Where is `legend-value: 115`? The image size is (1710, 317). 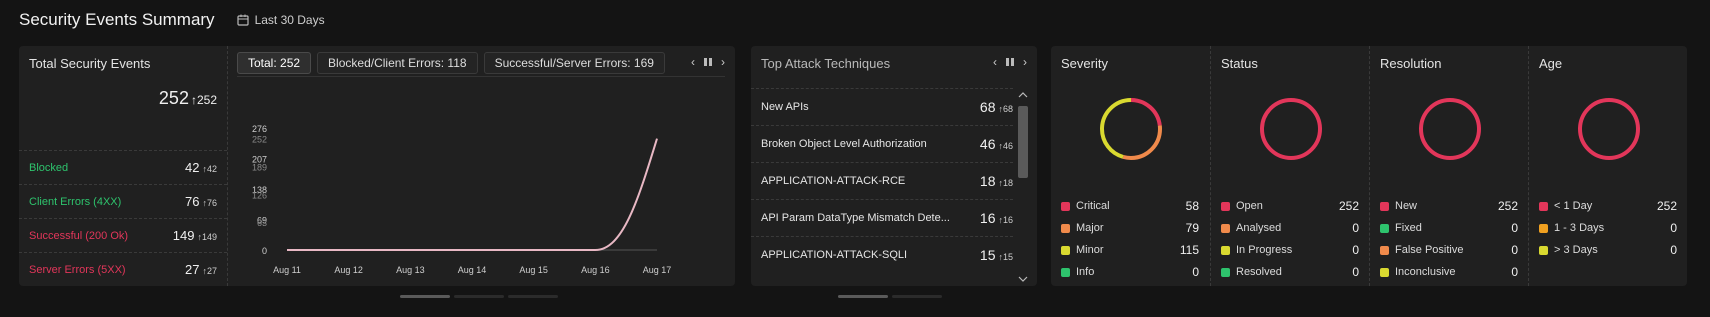 legend-value: 115 is located at coordinates (1189, 250).